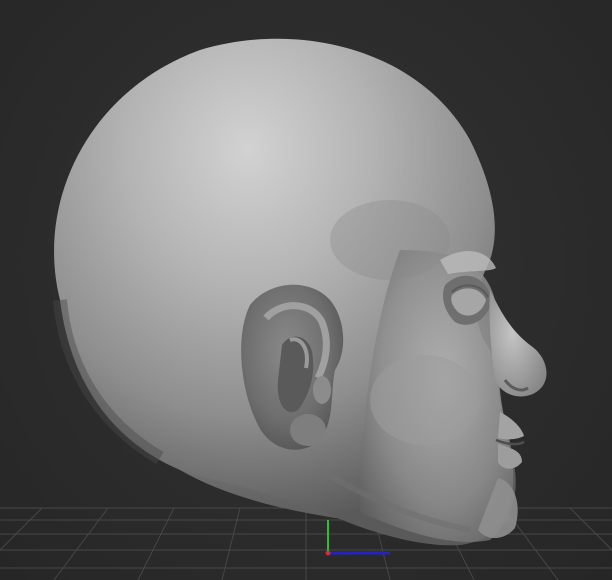  I want to click on upper-lip, so click(511, 426).